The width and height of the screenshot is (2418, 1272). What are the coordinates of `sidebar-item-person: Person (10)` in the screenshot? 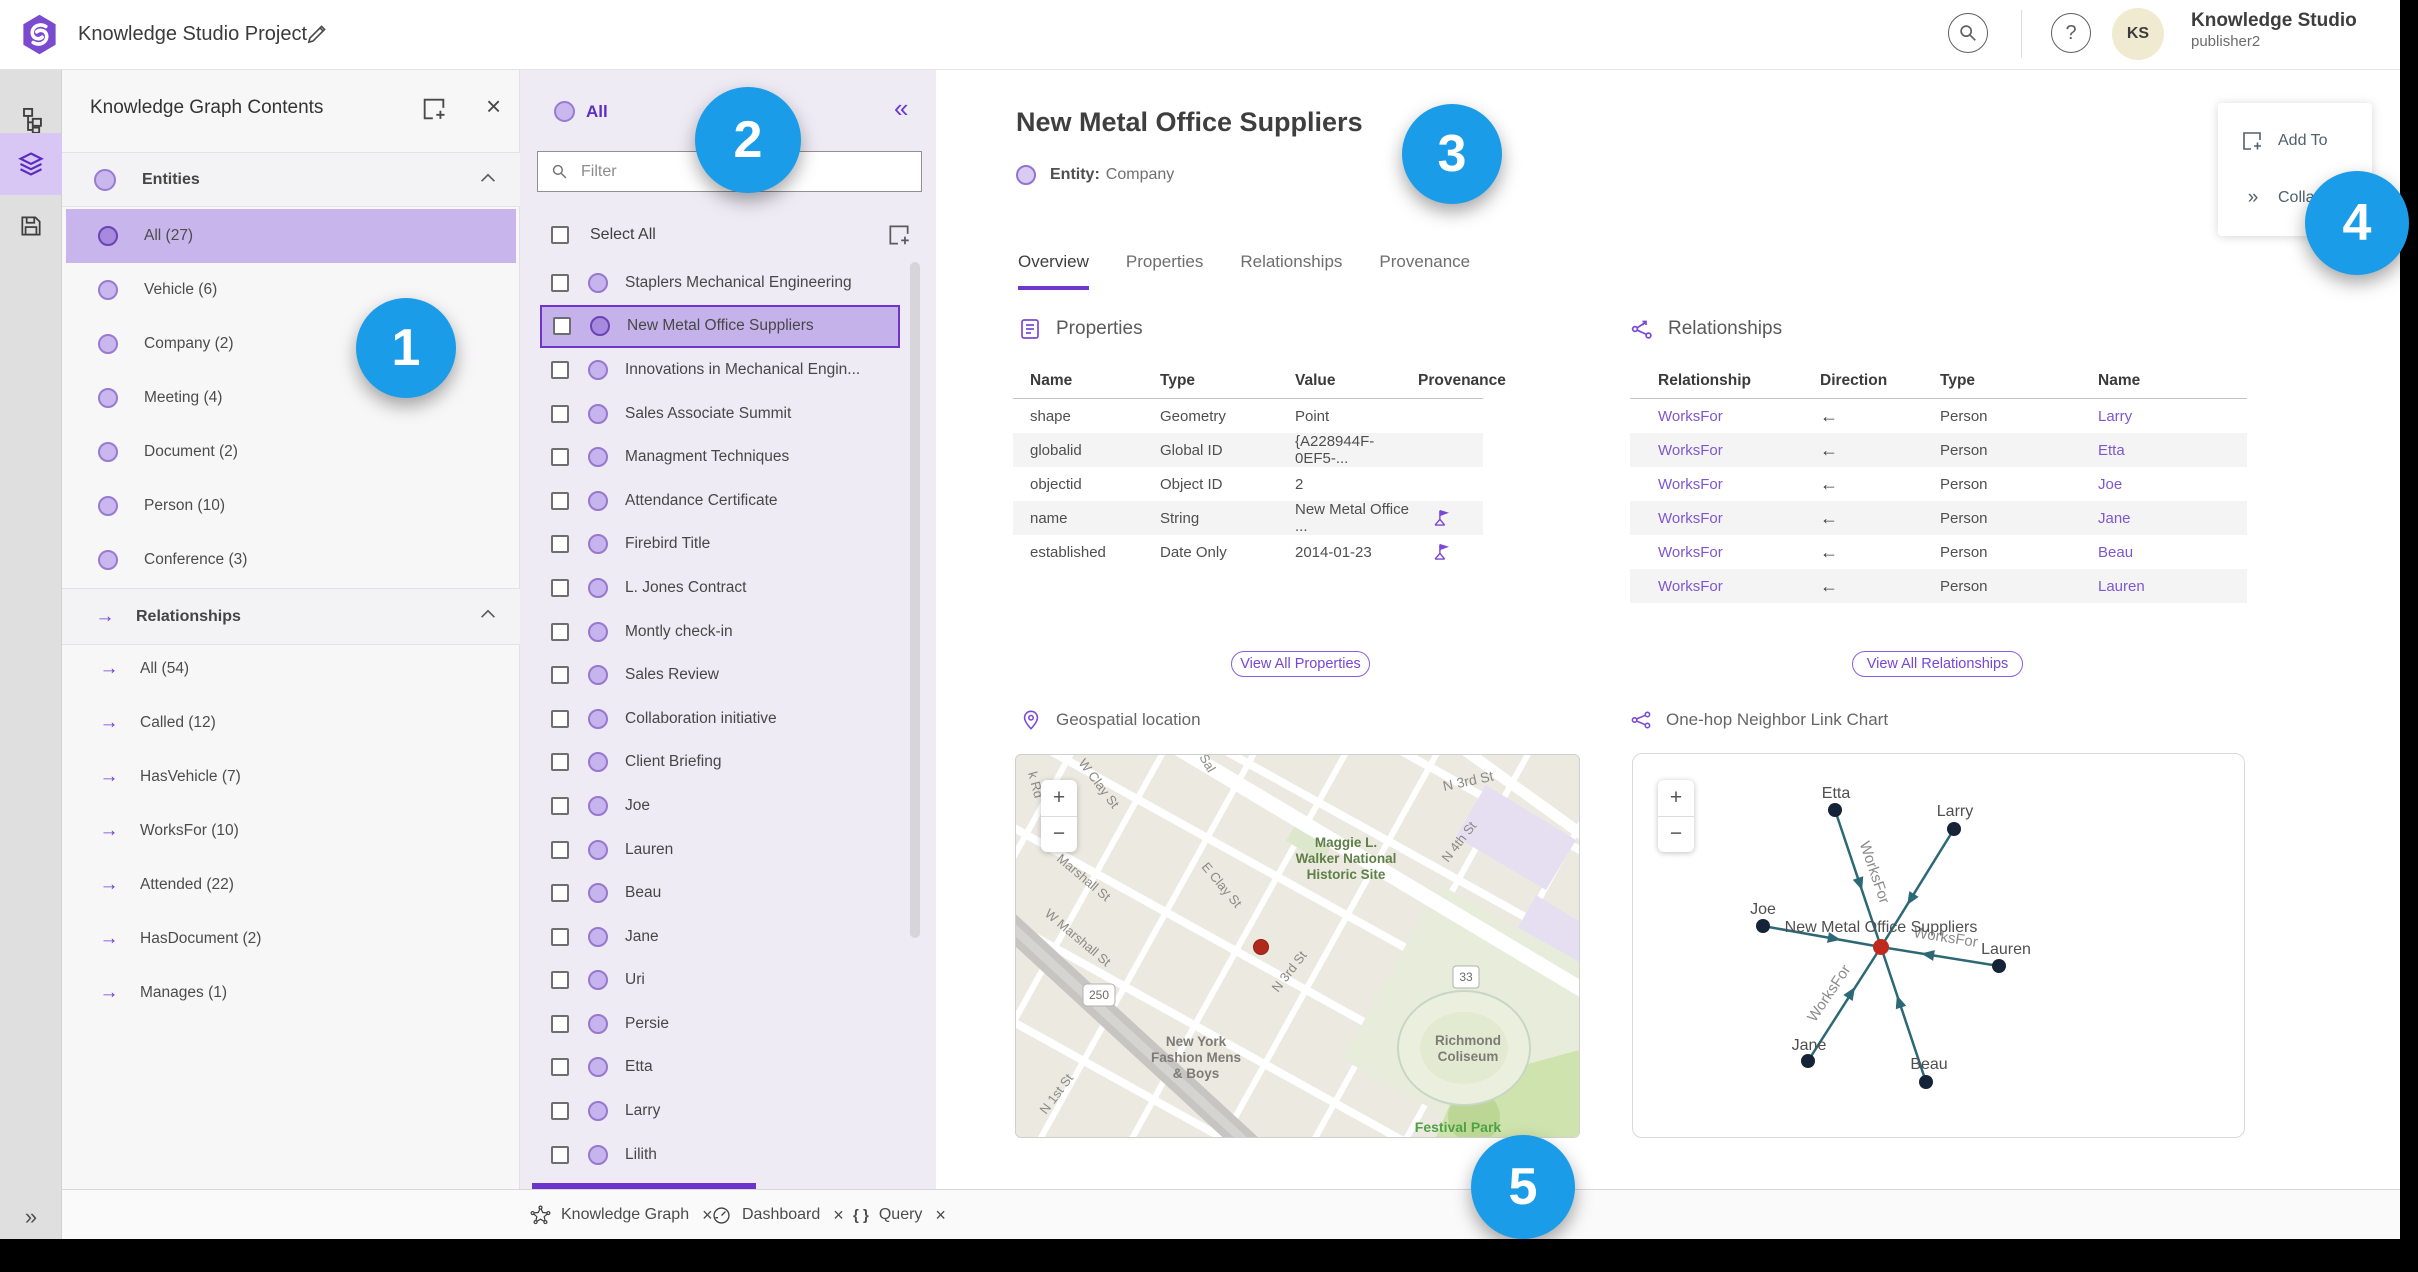 It's located at (291, 506).